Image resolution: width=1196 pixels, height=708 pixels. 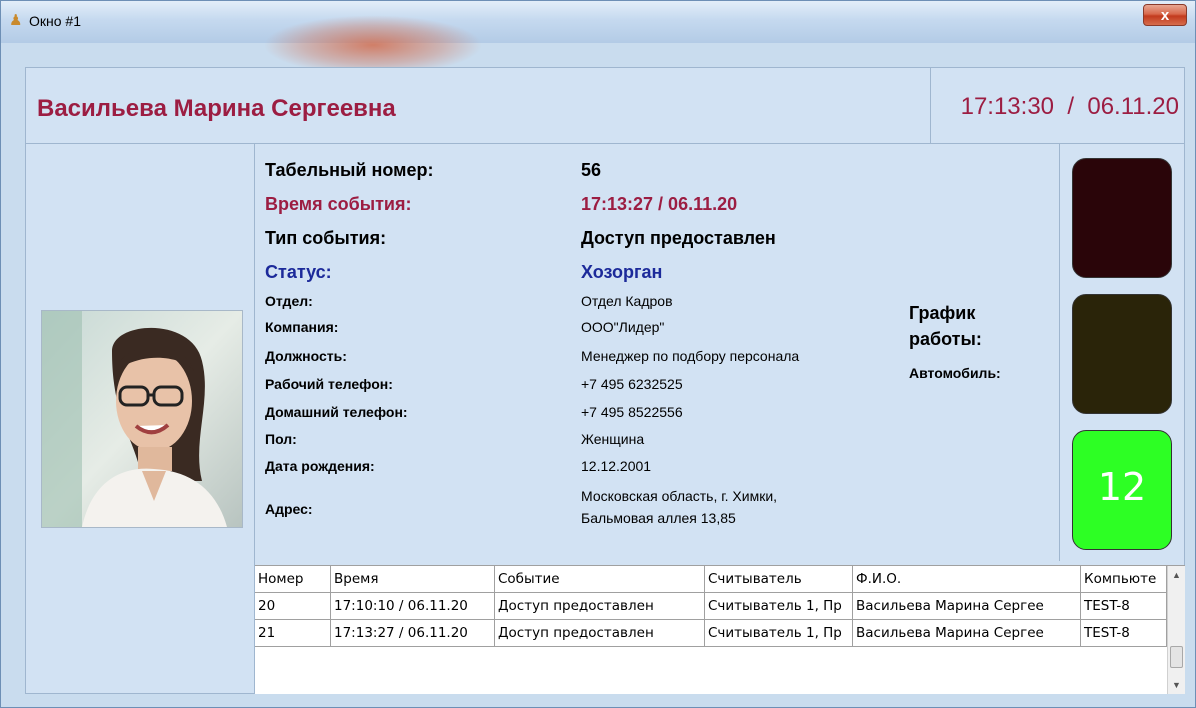 I want to click on address-line-2: Бальмовая аллея 13,85, so click(x=658, y=518).